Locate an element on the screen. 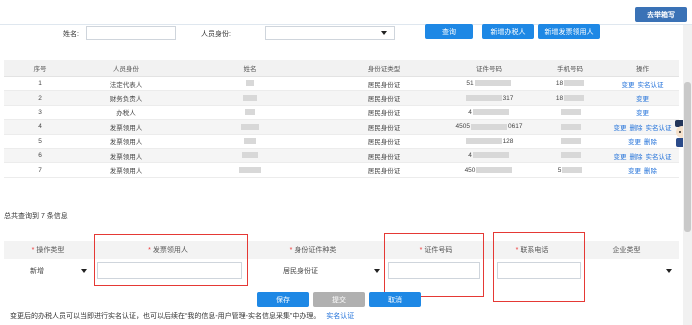  phone-prefix: 5 is located at coordinates (559, 170).